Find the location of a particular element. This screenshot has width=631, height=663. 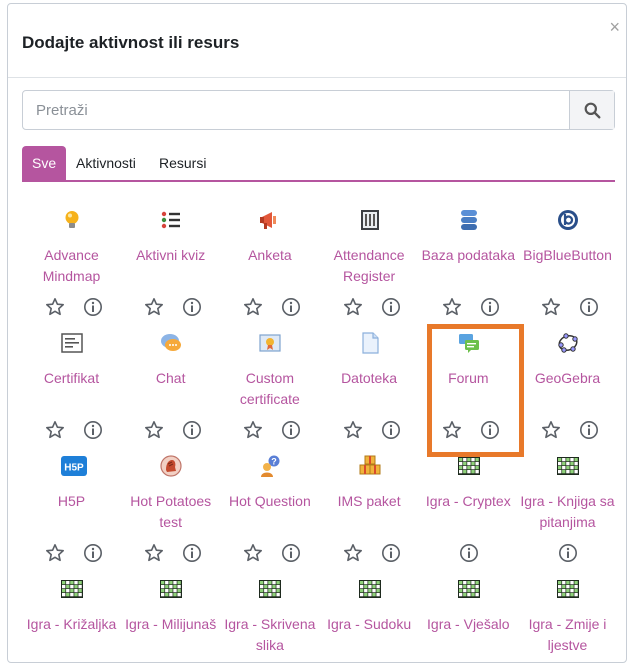

tab-all: Sve is located at coordinates (44, 163).